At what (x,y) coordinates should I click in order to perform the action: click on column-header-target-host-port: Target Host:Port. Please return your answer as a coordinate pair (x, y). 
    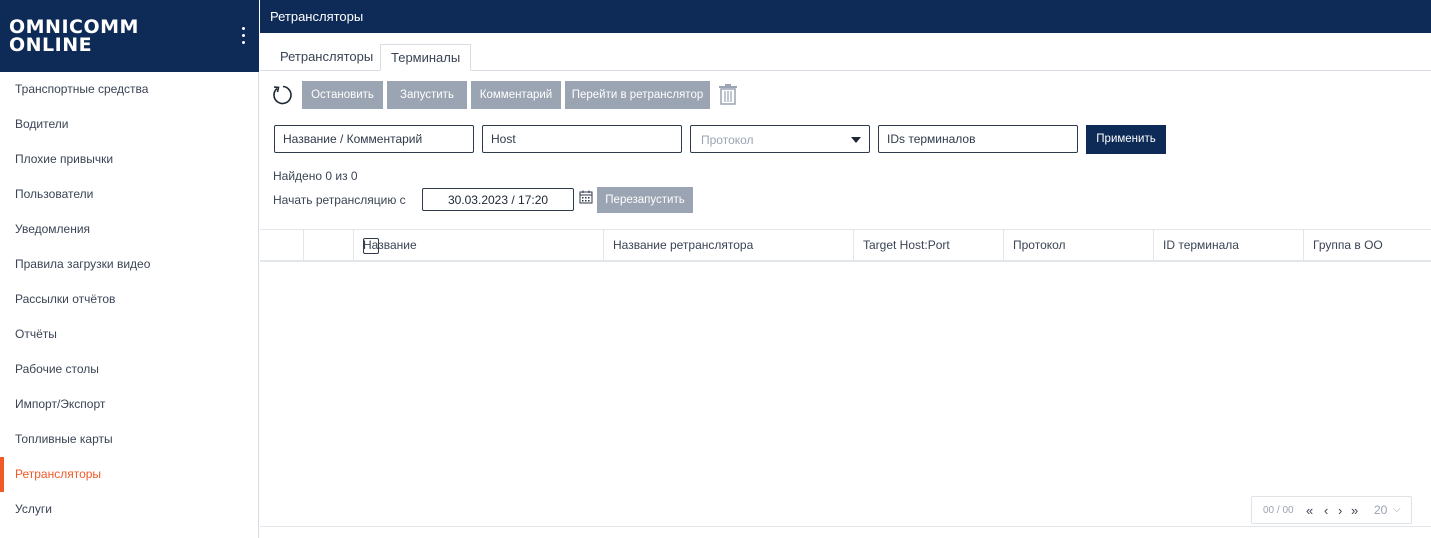
    Looking at the image, I should click on (928, 245).